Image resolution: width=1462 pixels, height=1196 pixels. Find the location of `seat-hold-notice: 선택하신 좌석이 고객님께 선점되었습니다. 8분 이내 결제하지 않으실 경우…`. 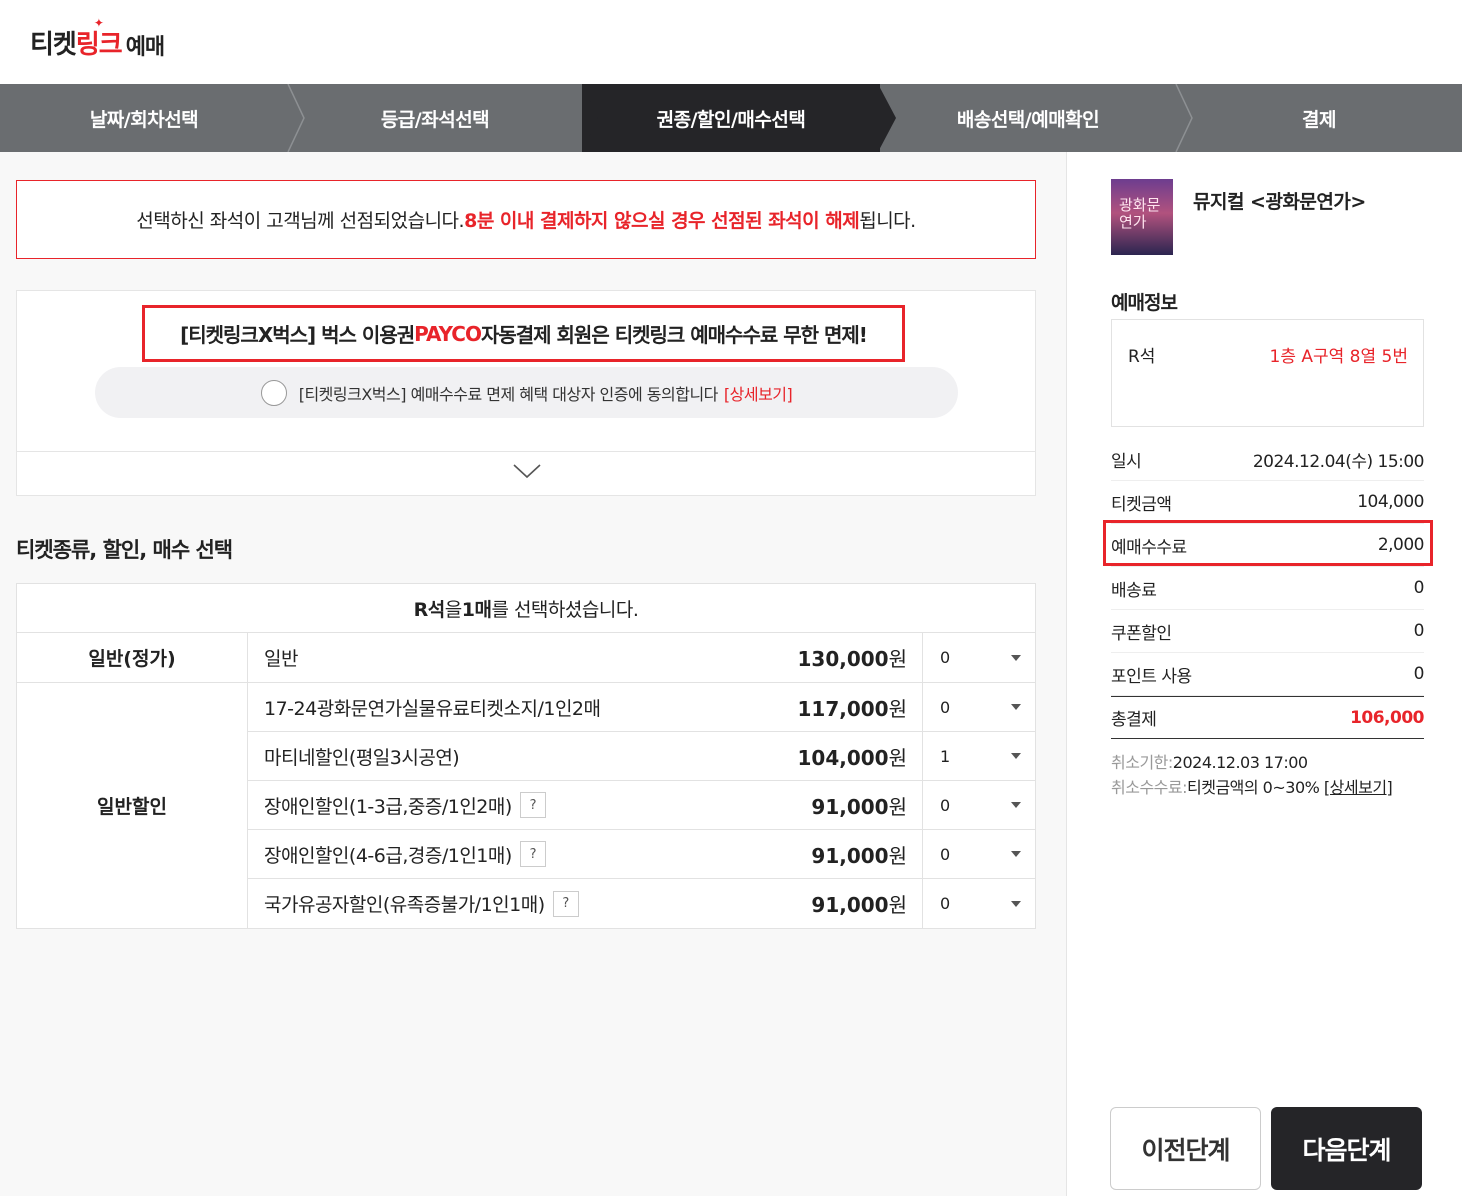

seat-hold-notice: 선택하신 좌석이 고객님께 선점되었습니다. 8분 이내 결제하지 않으실 경우… is located at coordinates (526, 219).